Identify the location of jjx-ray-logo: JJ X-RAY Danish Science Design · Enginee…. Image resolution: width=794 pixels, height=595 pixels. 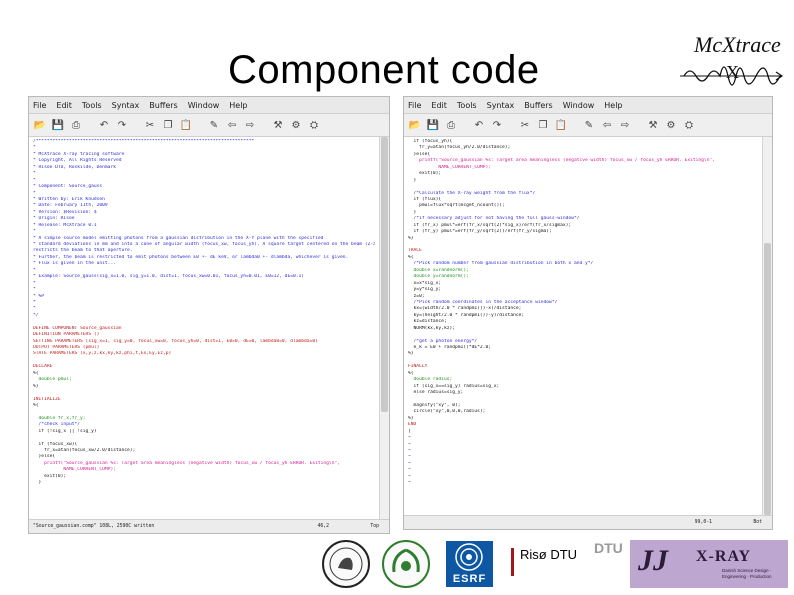
(709, 564).